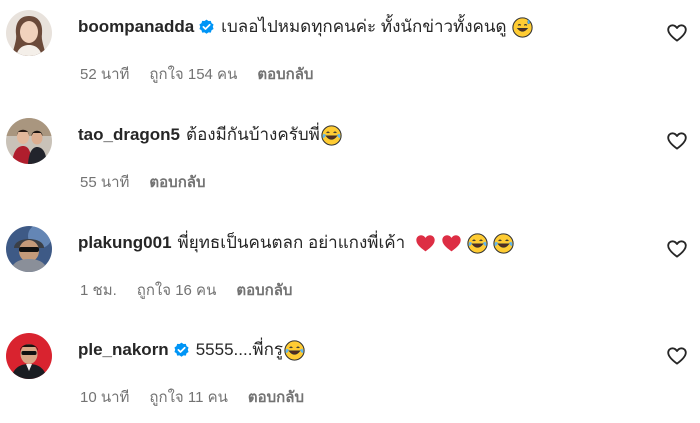 Image resolution: width=700 pixels, height=423 pixels. I want to click on like-count: ถูกใจ 11 คน, so click(188, 397).